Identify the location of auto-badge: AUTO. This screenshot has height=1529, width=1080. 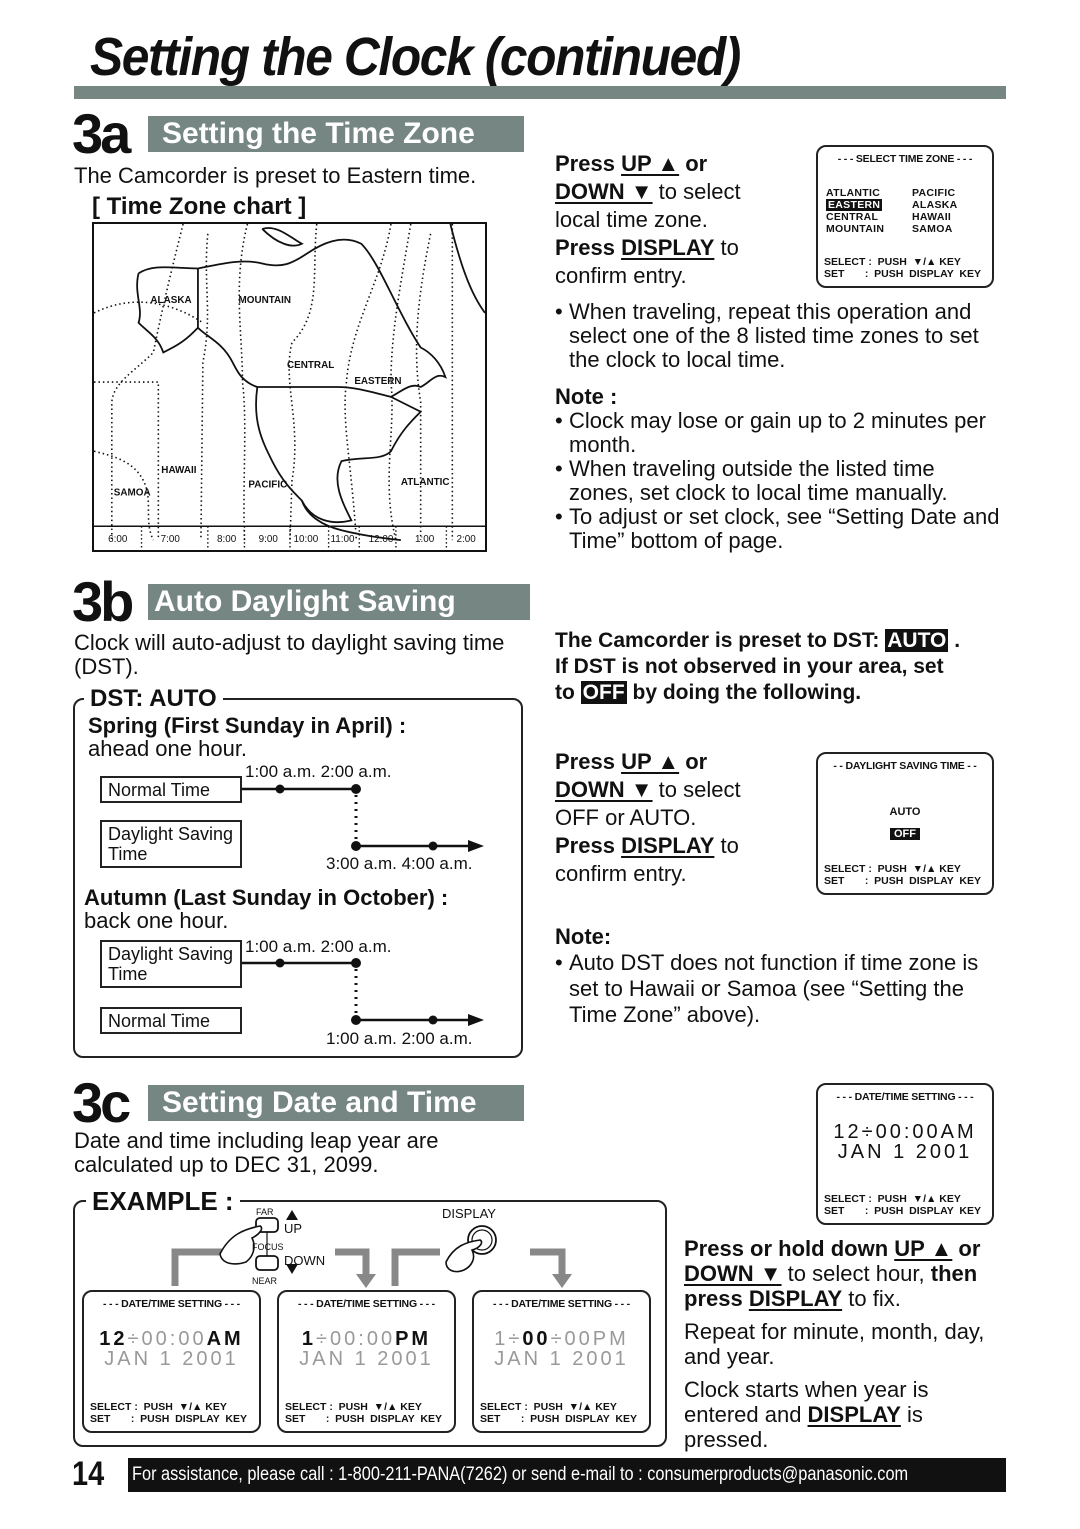
(917, 640).